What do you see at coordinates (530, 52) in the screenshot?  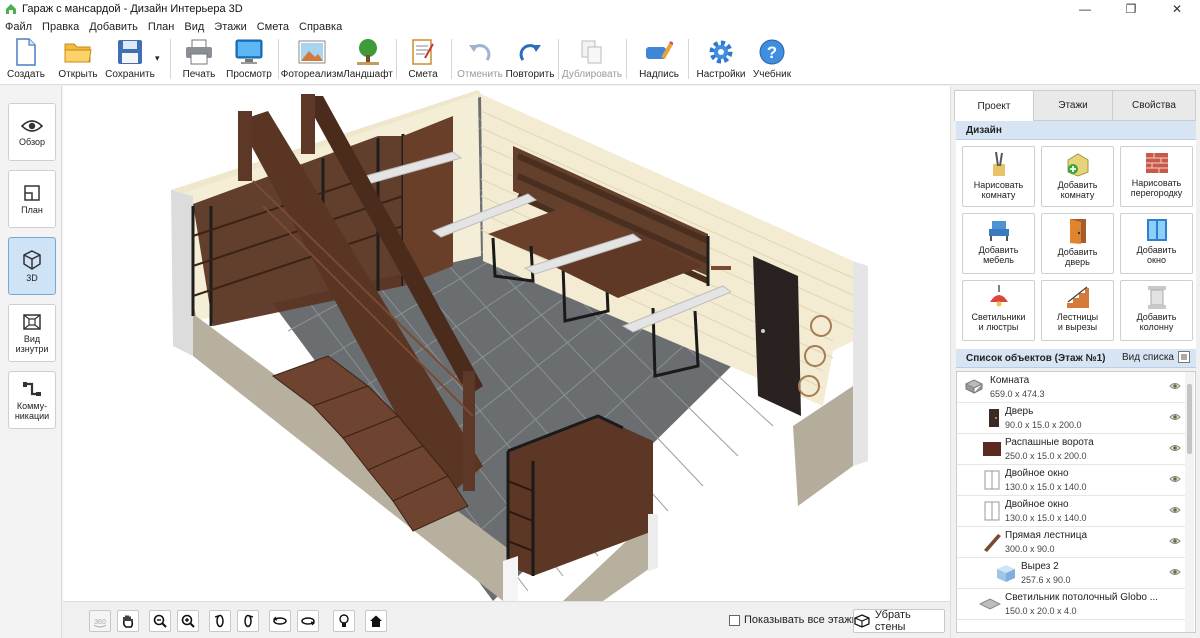 I see `redo-icon` at bounding box center [530, 52].